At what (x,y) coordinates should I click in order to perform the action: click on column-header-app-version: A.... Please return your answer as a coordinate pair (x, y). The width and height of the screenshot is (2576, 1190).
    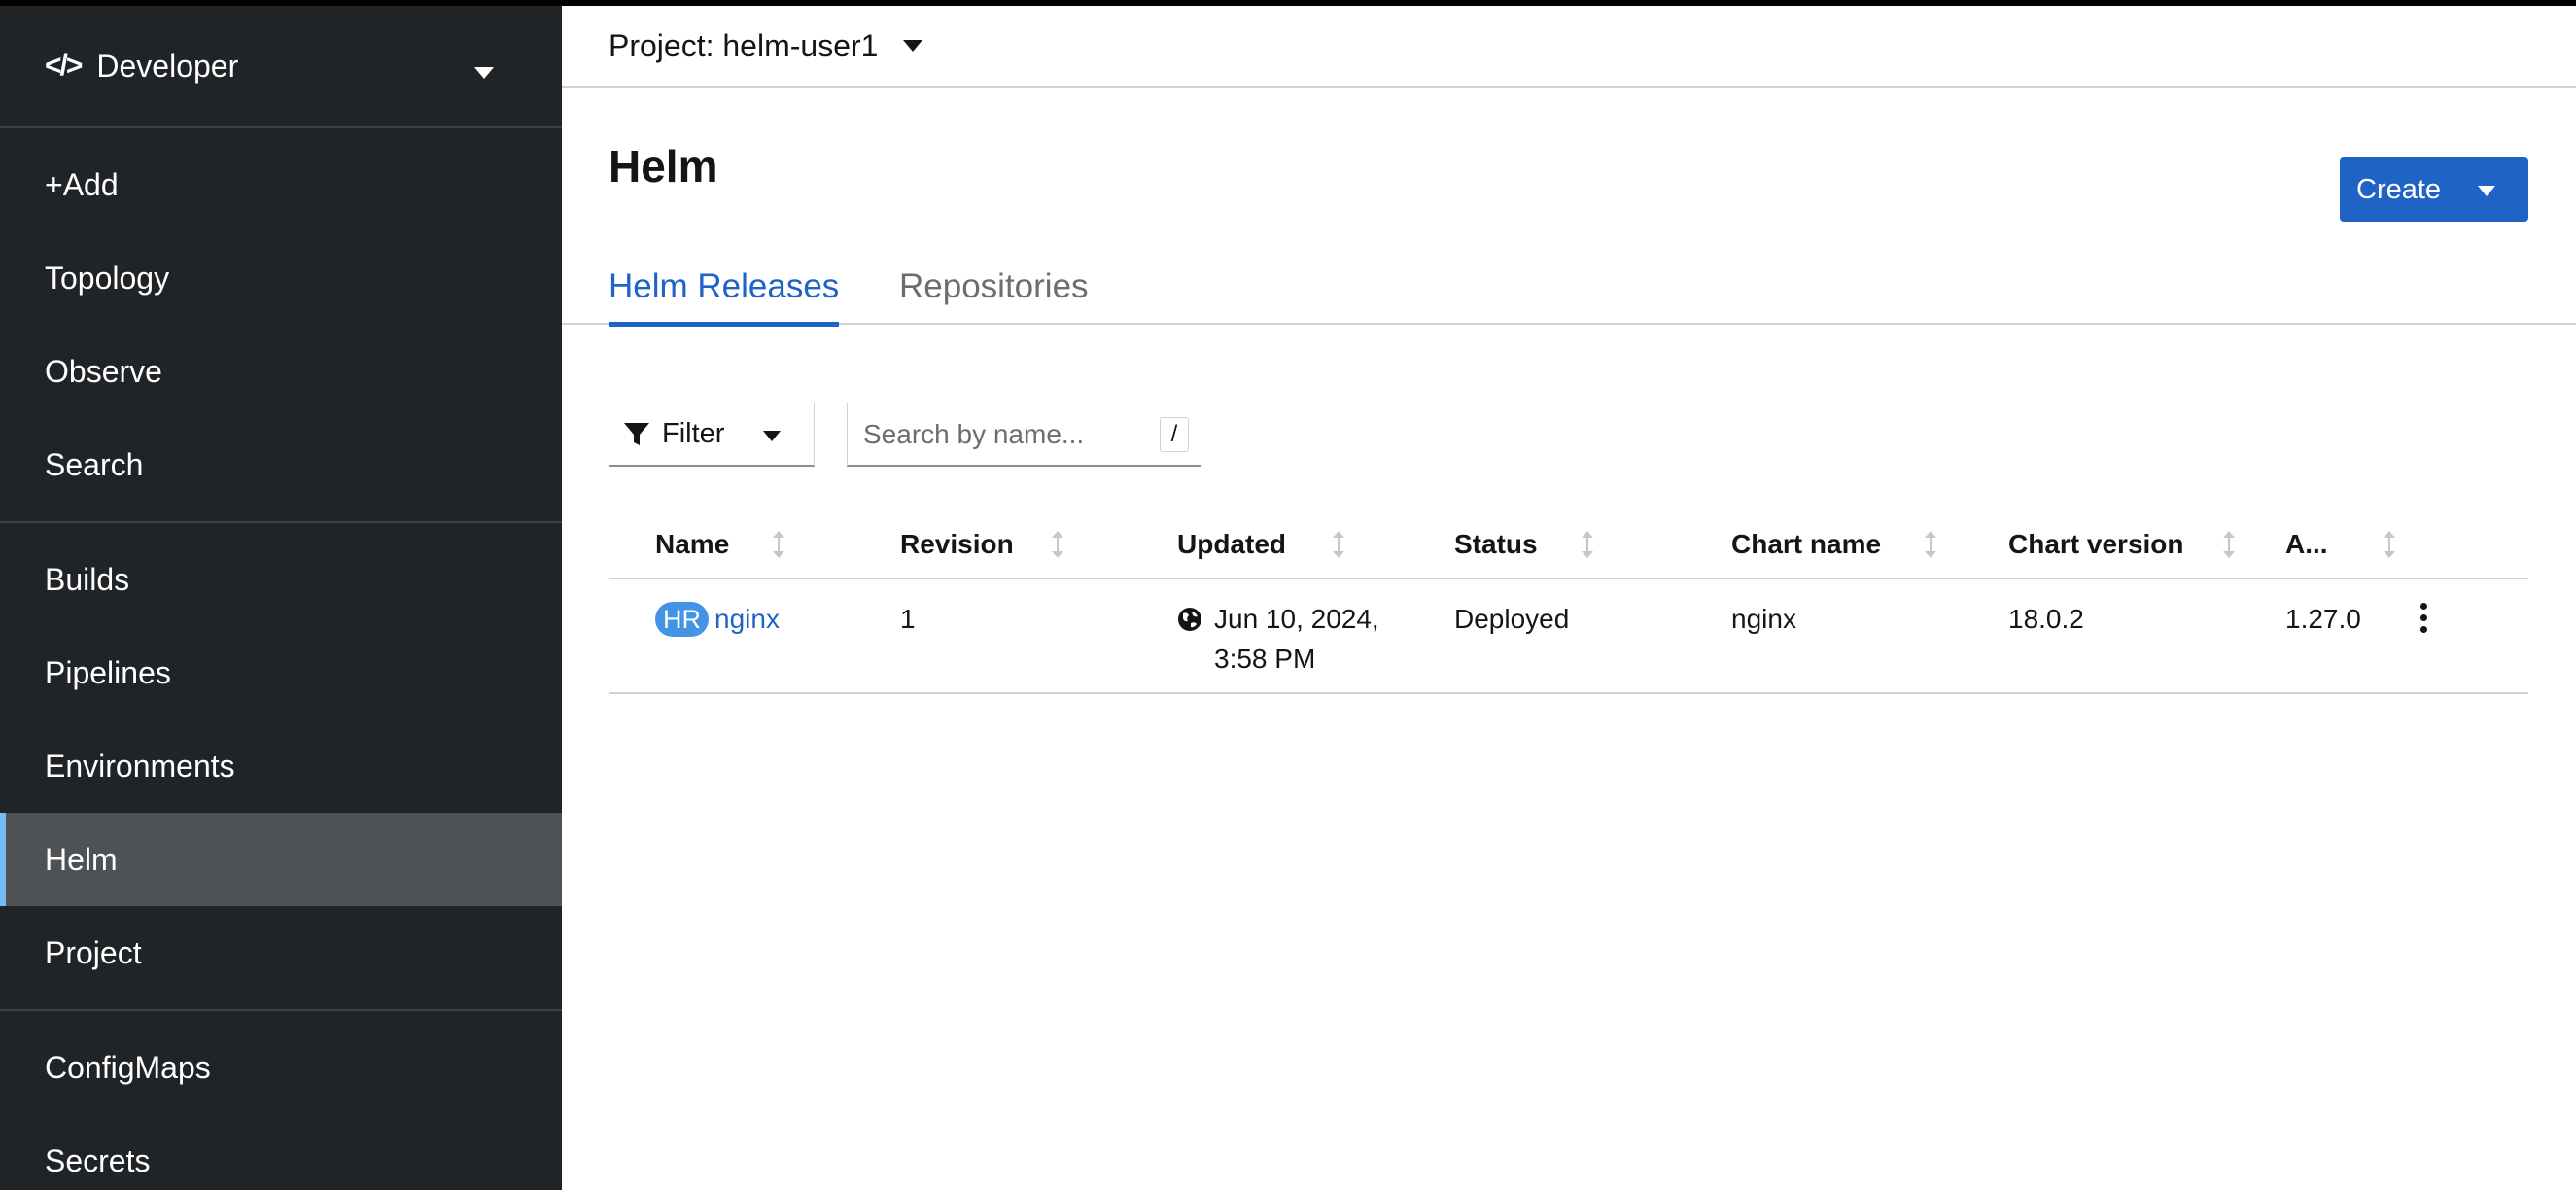
    Looking at the image, I should click on (2306, 544).